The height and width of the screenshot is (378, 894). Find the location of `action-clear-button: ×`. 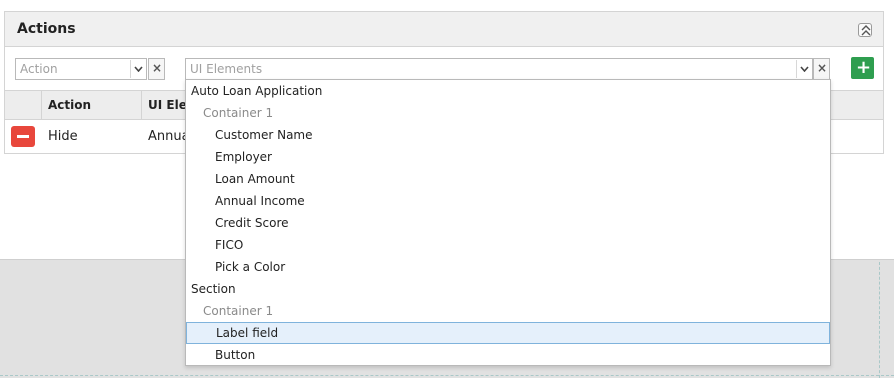

action-clear-button: × is located at coordinates (156, 69).